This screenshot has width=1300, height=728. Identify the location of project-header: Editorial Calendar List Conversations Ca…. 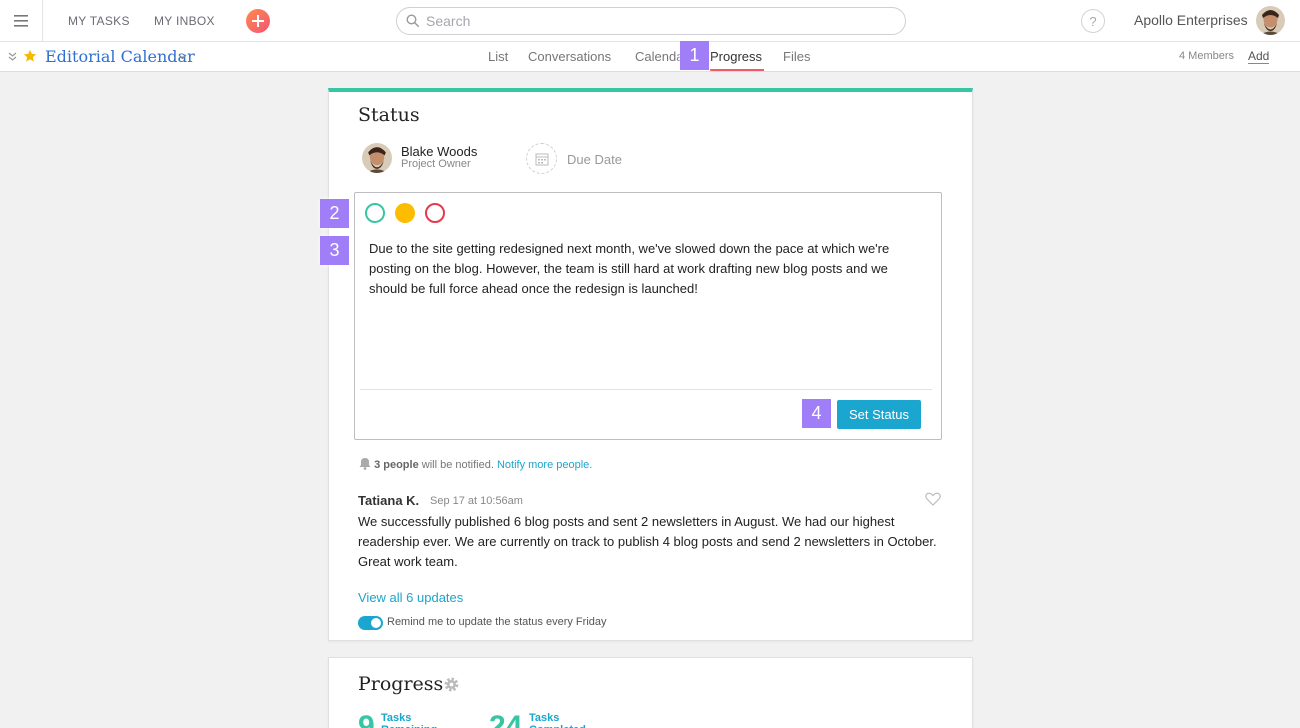
(650, 57).